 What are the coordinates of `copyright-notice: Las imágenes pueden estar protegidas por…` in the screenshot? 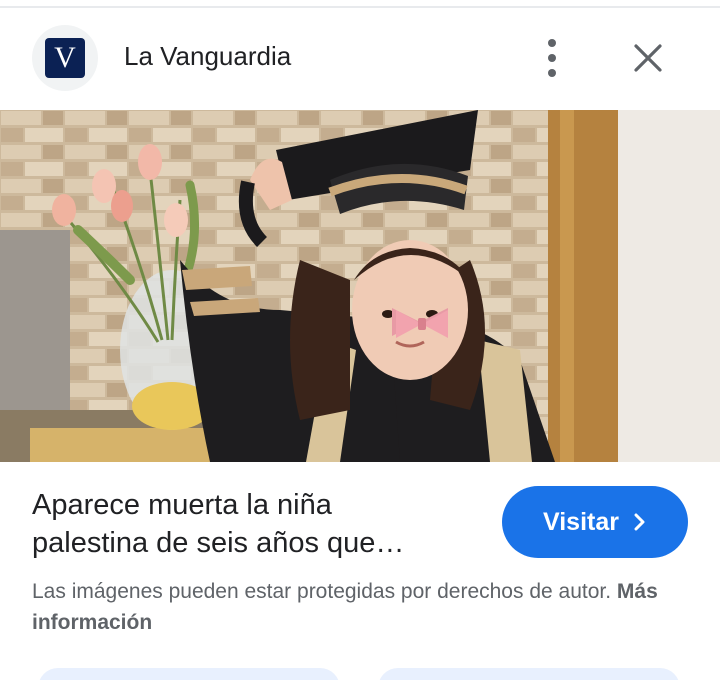 It's located at (352, 607).